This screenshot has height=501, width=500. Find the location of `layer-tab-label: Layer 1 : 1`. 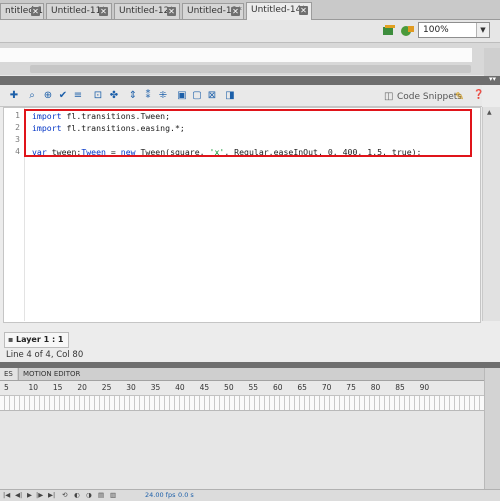

layer-tab-label: Layer 1 : 1 is located at coordinates (39, 339).